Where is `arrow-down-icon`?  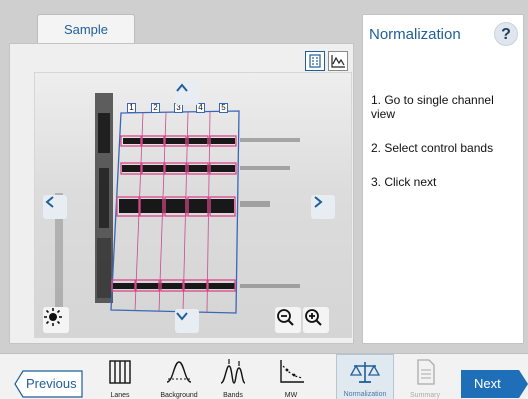
arrow-down-icon is located at coordinates (182, 316).